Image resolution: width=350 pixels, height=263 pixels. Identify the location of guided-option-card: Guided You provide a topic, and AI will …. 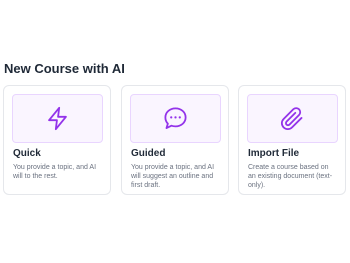
(175, 140).